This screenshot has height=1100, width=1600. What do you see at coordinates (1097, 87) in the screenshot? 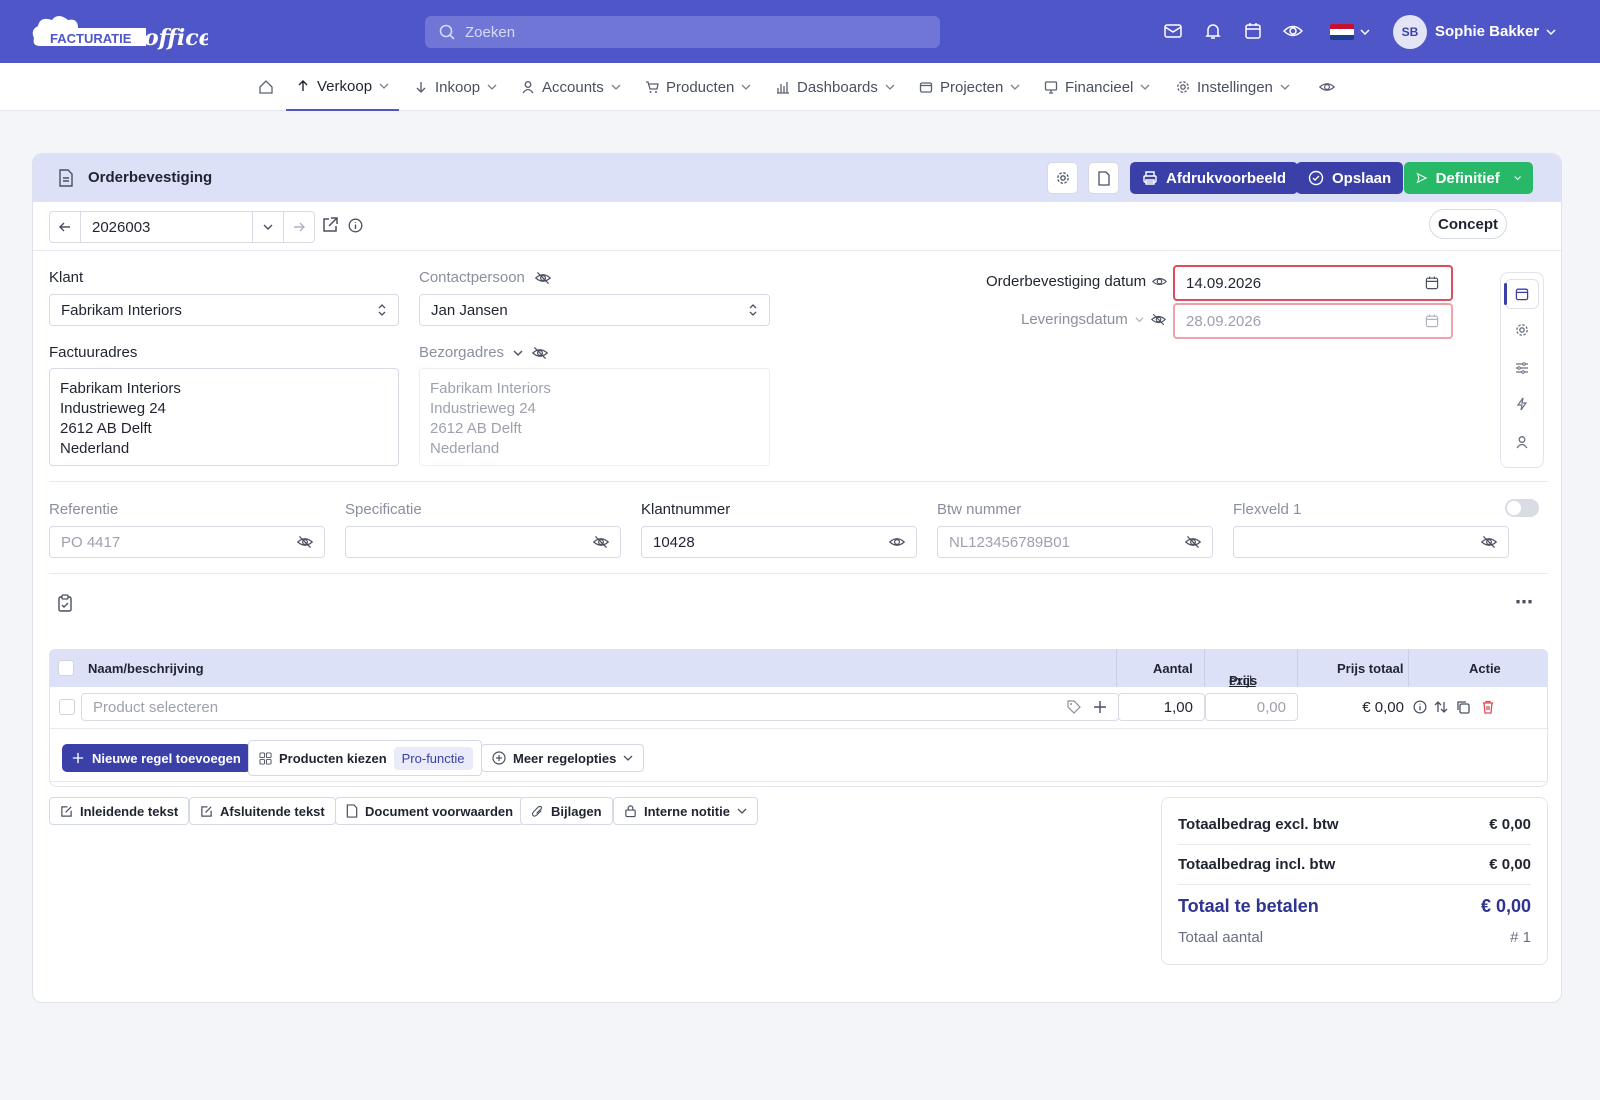
I see `nav-item-financieel: Financieel` at bounding box center [1097, 87].